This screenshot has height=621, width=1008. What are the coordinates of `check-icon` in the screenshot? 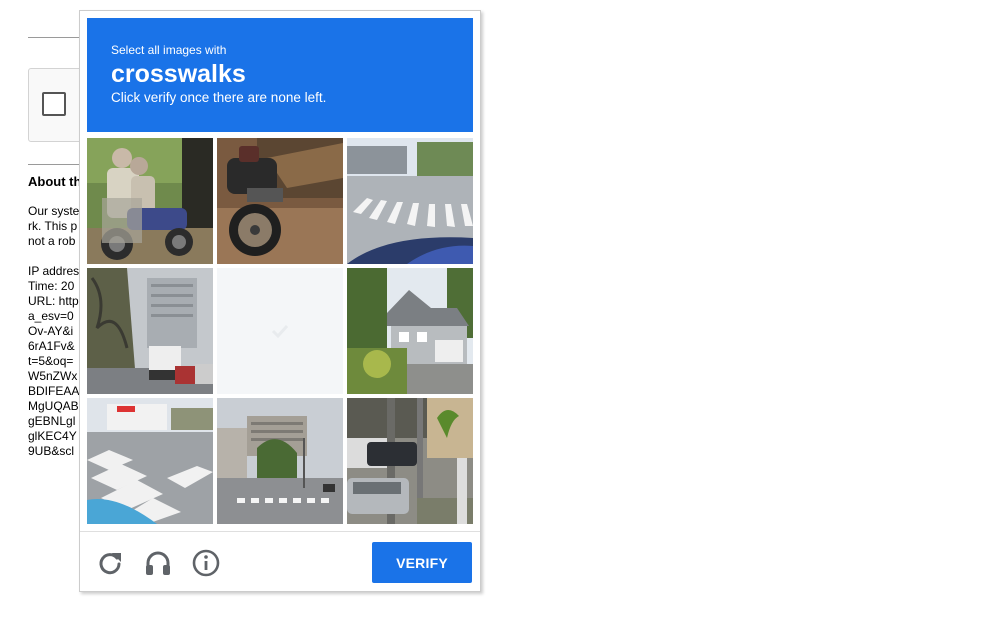 It's located at (280, 331).